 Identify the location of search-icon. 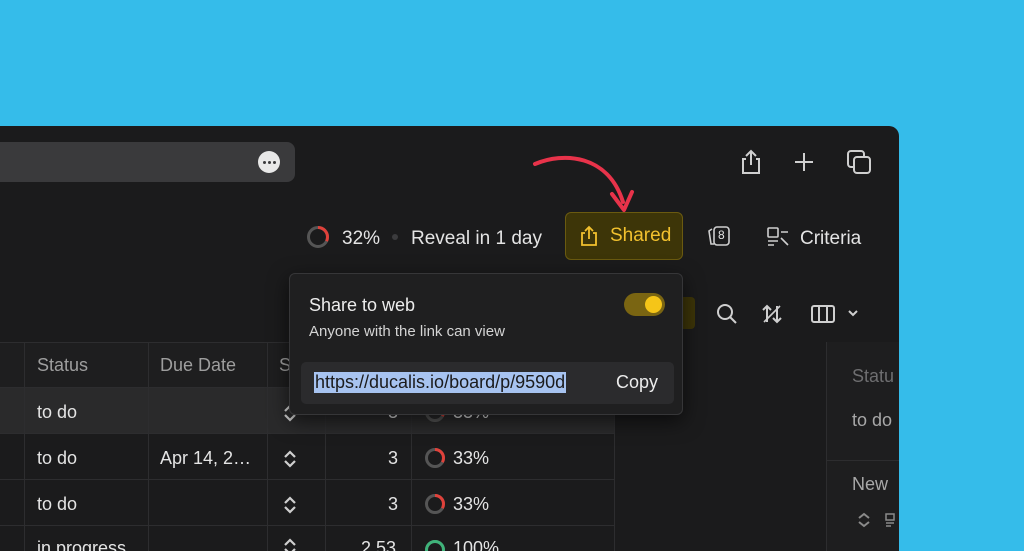
(727, 314).